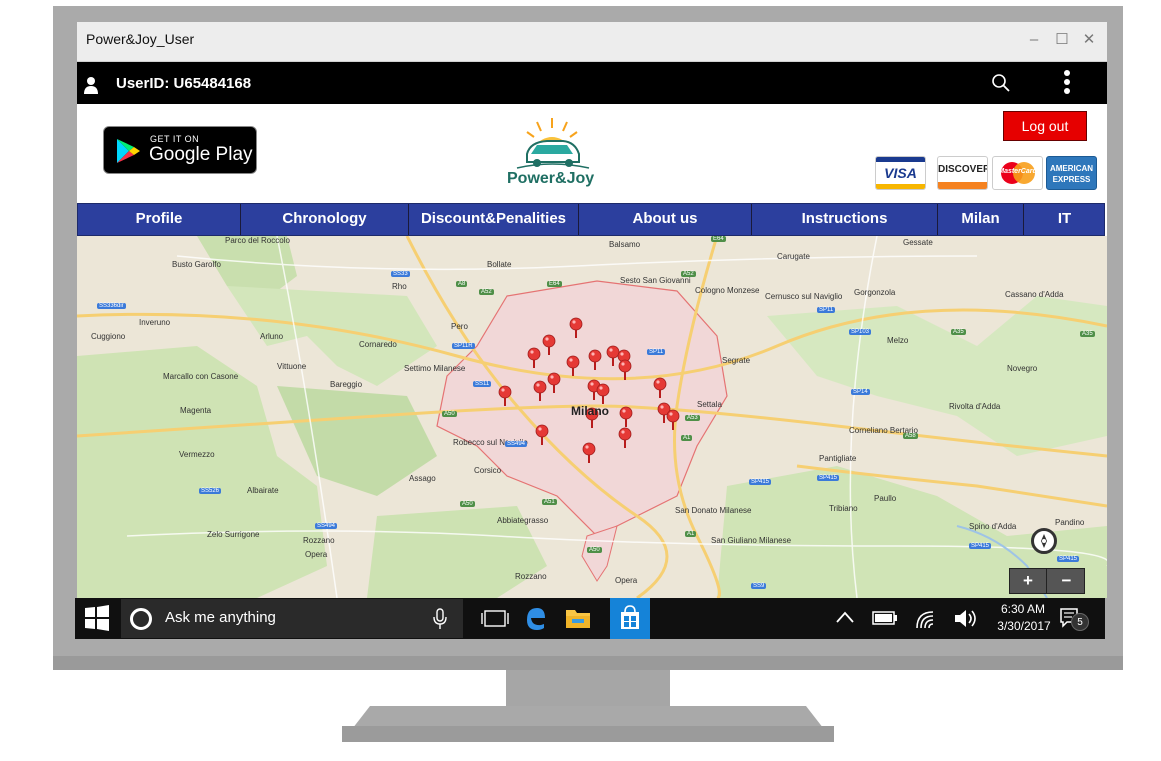 The height and width of the screenshot is (761, 1161). Describe the element at coordinates (463, 346) in the screenshot. I see `road-shield: SP11R` at that location.